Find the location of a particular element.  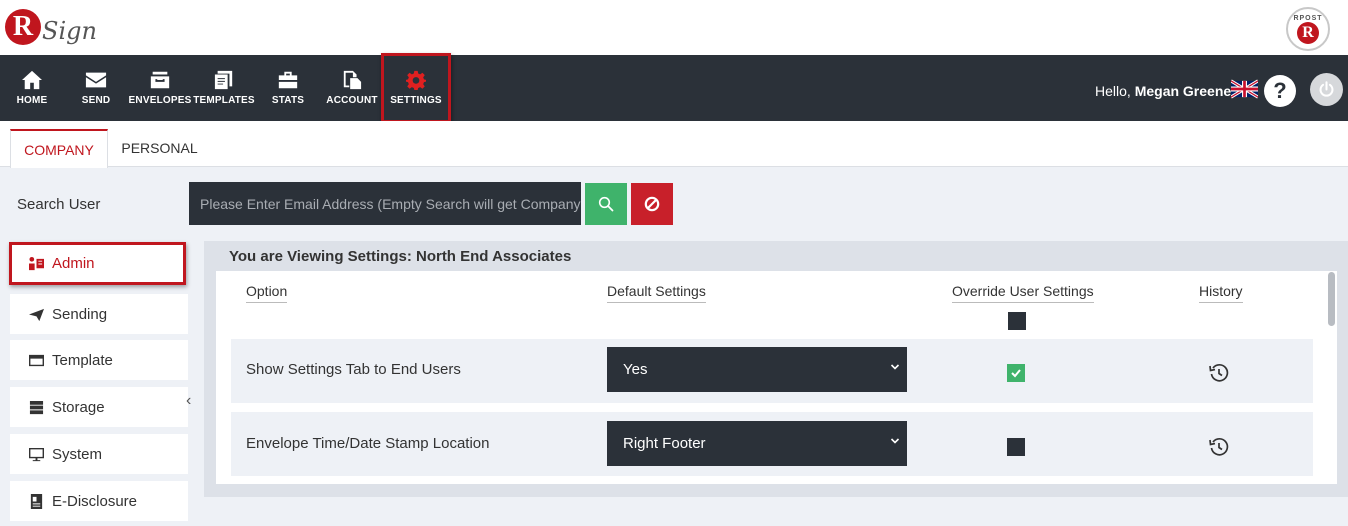

nav-envelopes: ENVELOPES is located at coordinates (160, 88).